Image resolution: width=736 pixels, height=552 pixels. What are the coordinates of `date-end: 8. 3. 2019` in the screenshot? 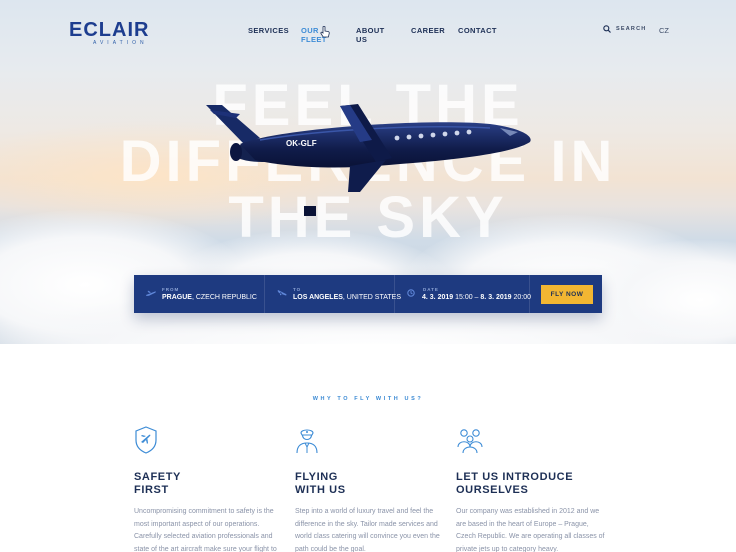 It's located at (496, 297).